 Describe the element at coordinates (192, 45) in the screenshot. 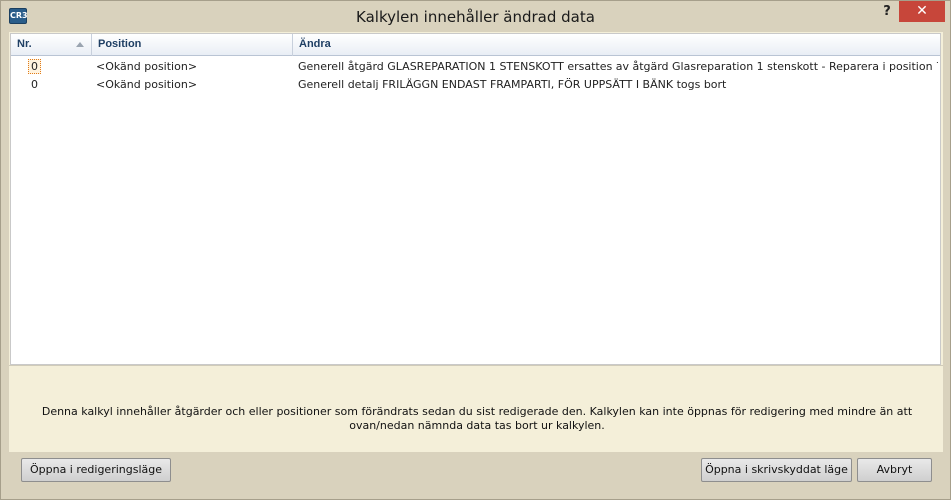

I see `column-header-position: Position` at that location.